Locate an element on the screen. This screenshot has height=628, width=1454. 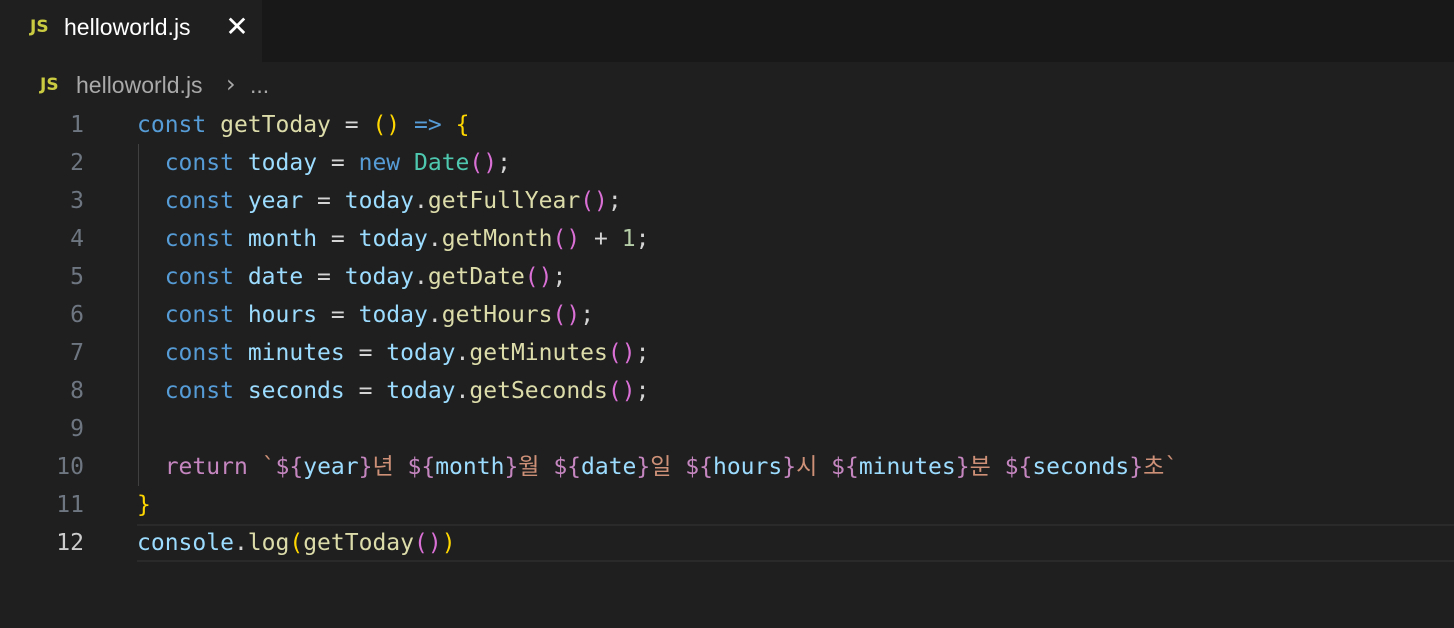
code-text: const year = today.getFullYear(); is located at coordinates (379, 201).